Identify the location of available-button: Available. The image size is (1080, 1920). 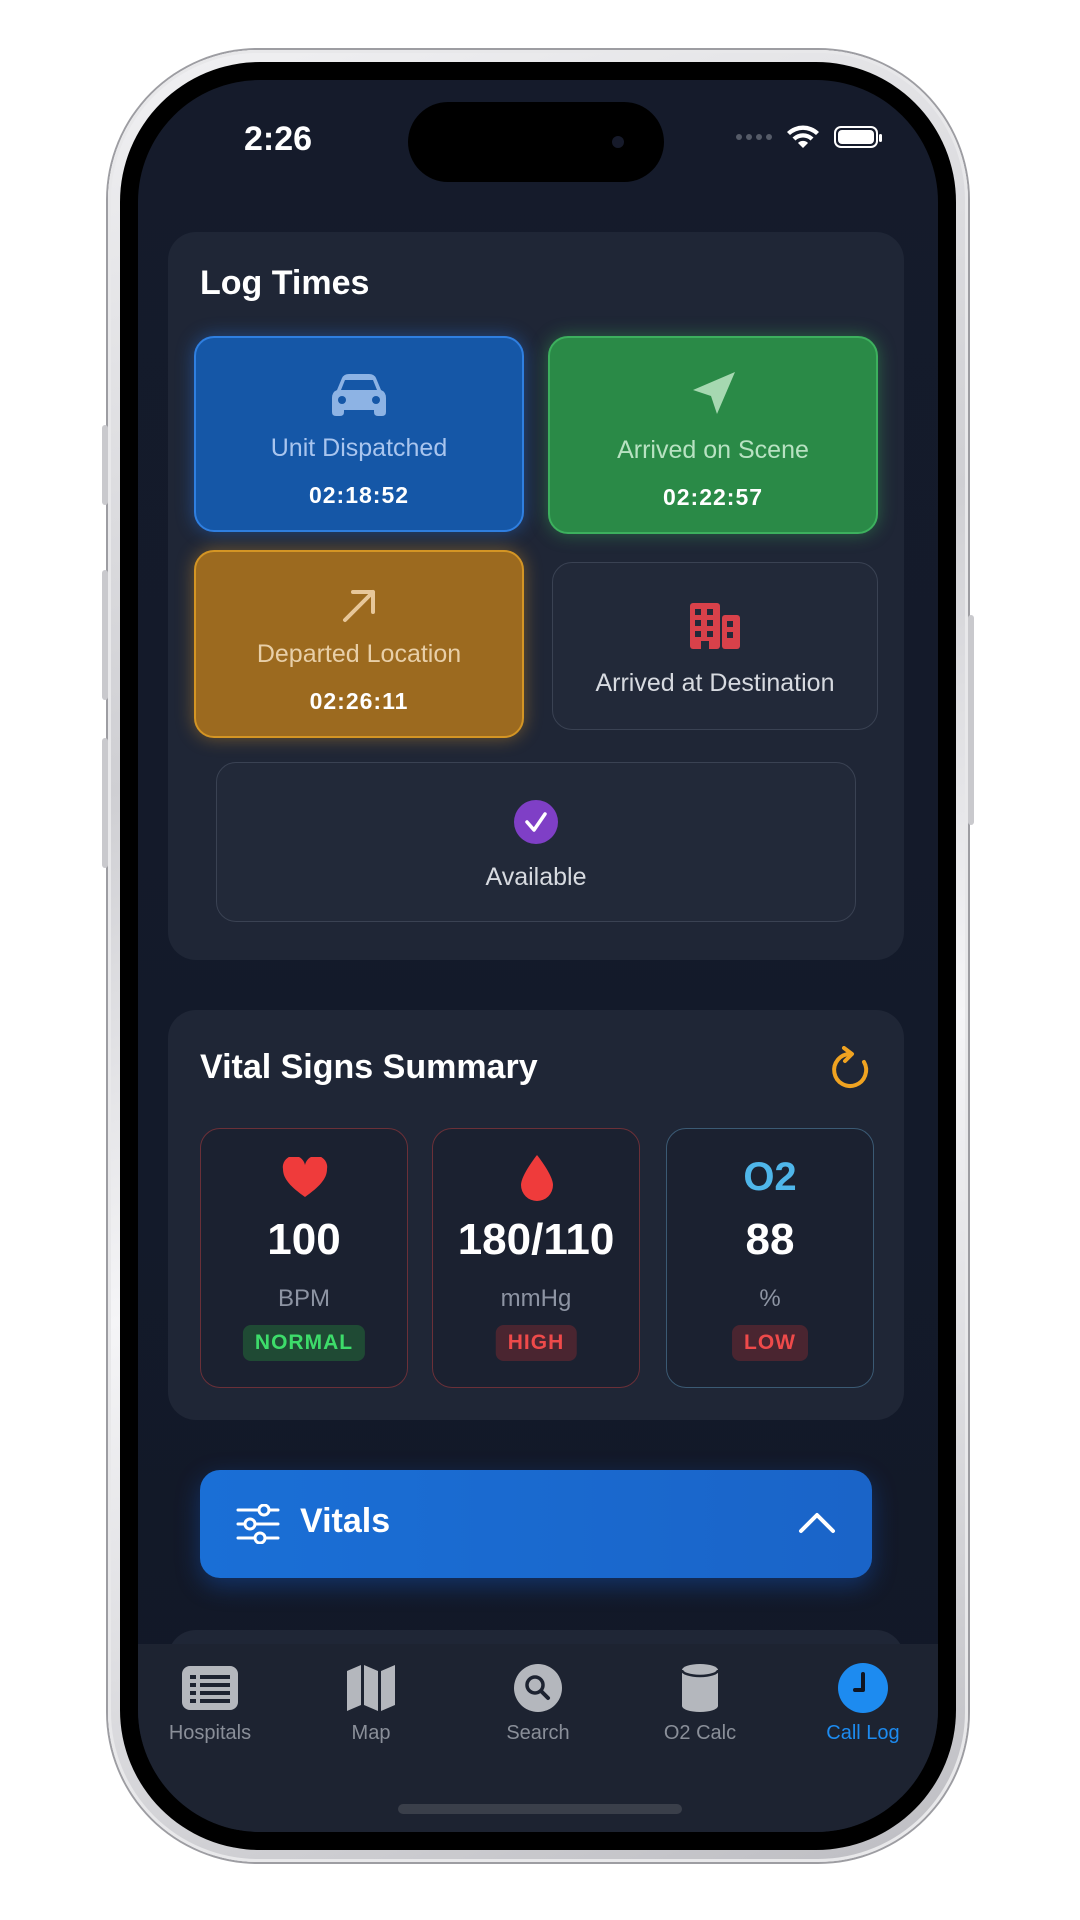
(536, 842).